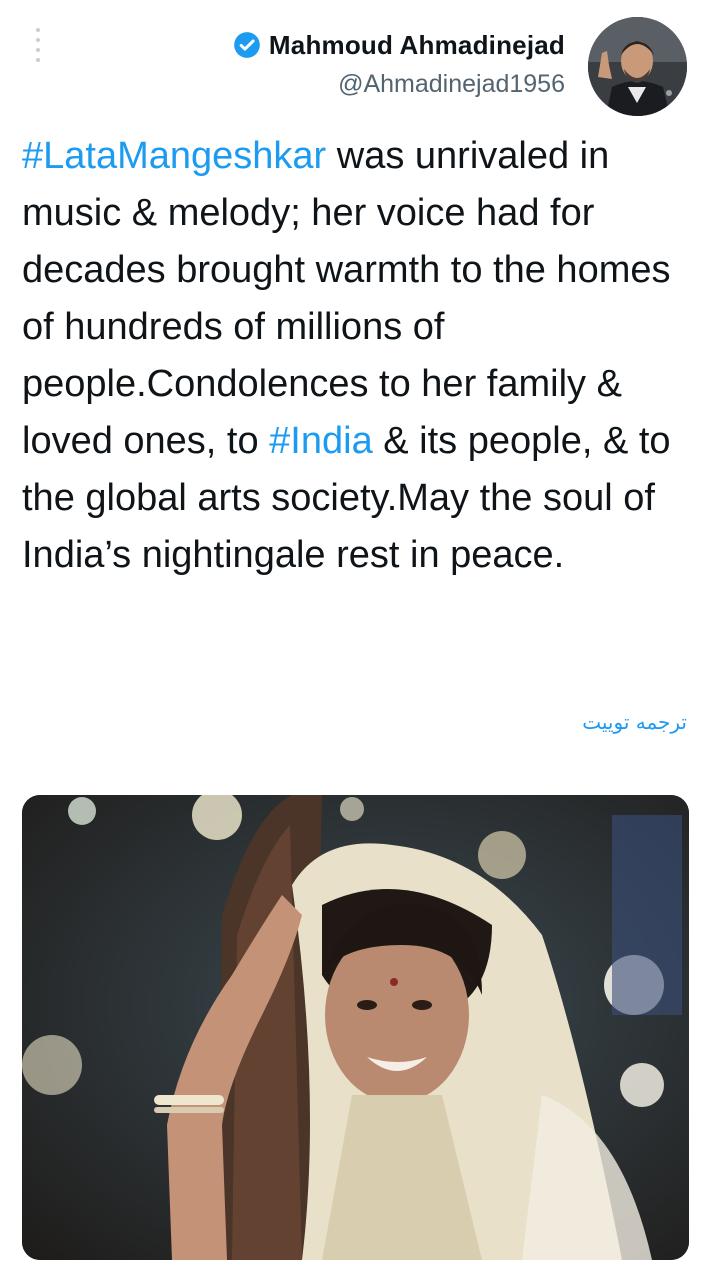  I want to click on author-avatar, so click(637, 66).